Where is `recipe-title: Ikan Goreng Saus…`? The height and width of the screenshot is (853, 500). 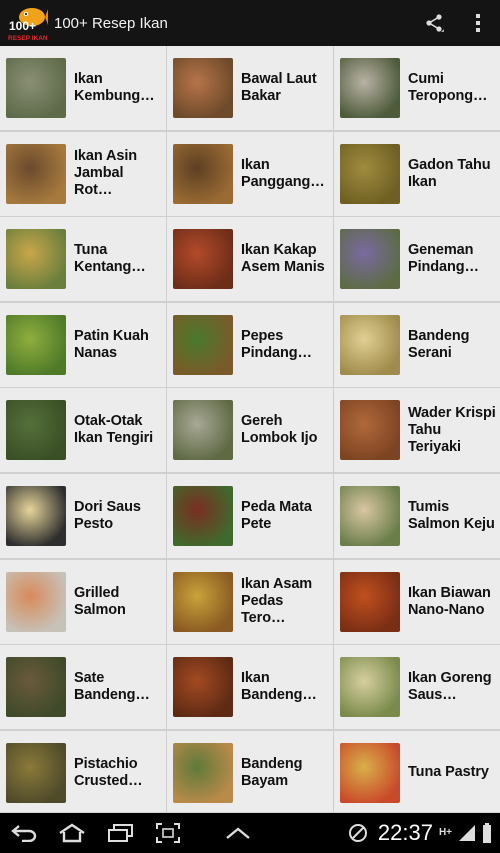
recipe-title: Ikan Goreng Saus… is located at coordinates (450, 687).